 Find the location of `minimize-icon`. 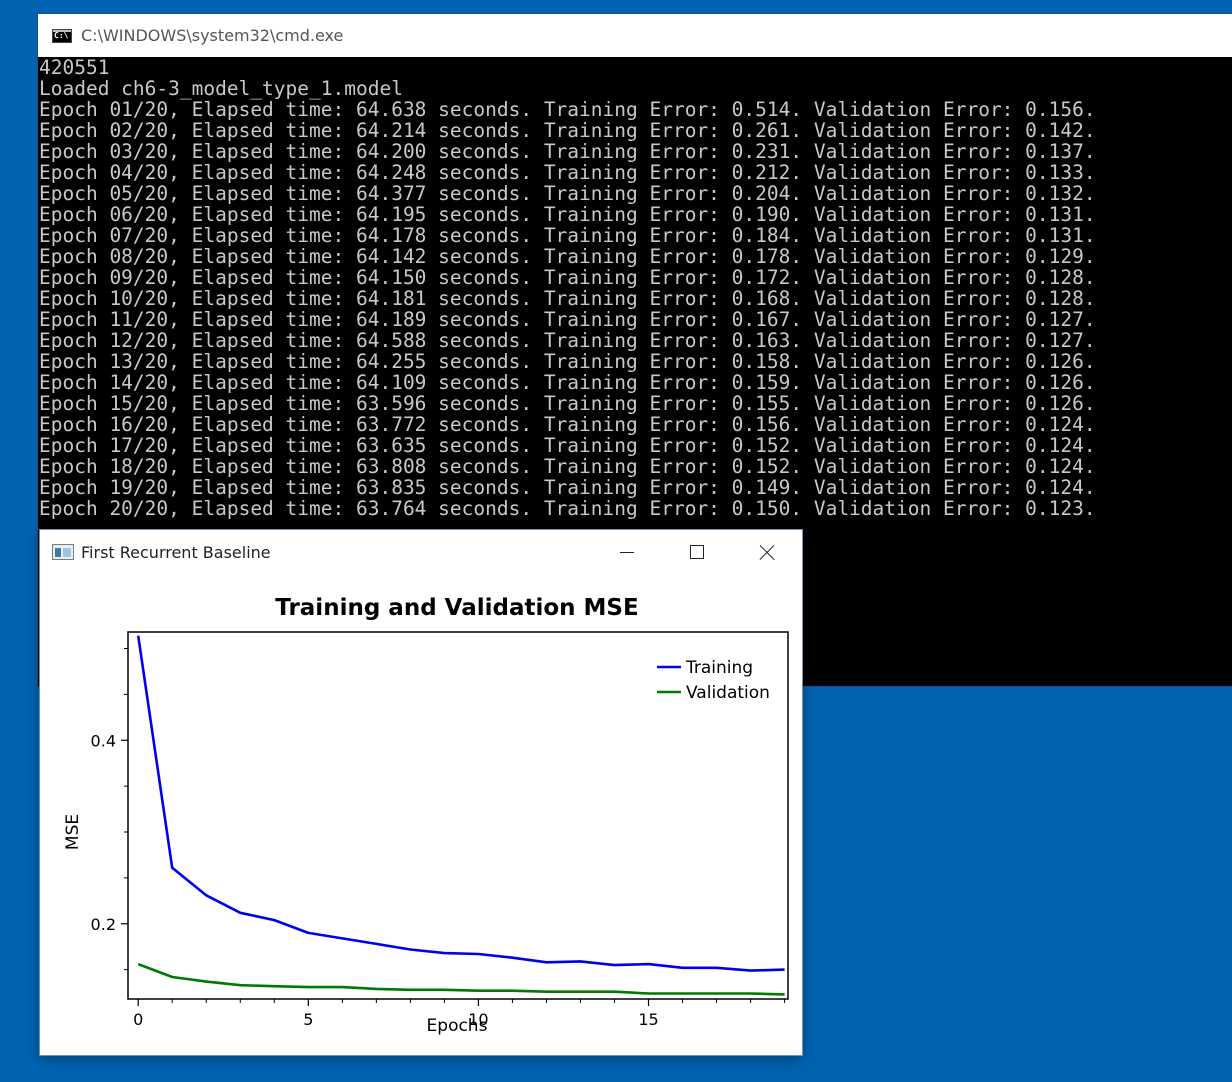

minimize-icon is located at coordinates (627, 552).